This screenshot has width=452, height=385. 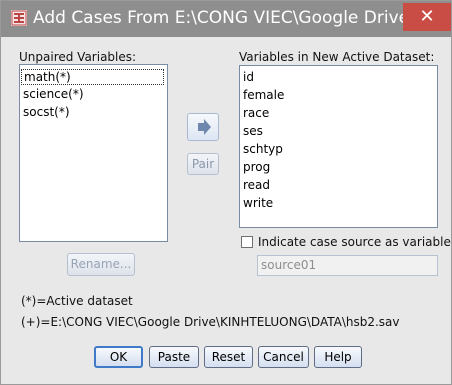 What do you see at coordinates (258, 203) in the screenshot?
I see `list-item: write` at bounding box center [258, 203].